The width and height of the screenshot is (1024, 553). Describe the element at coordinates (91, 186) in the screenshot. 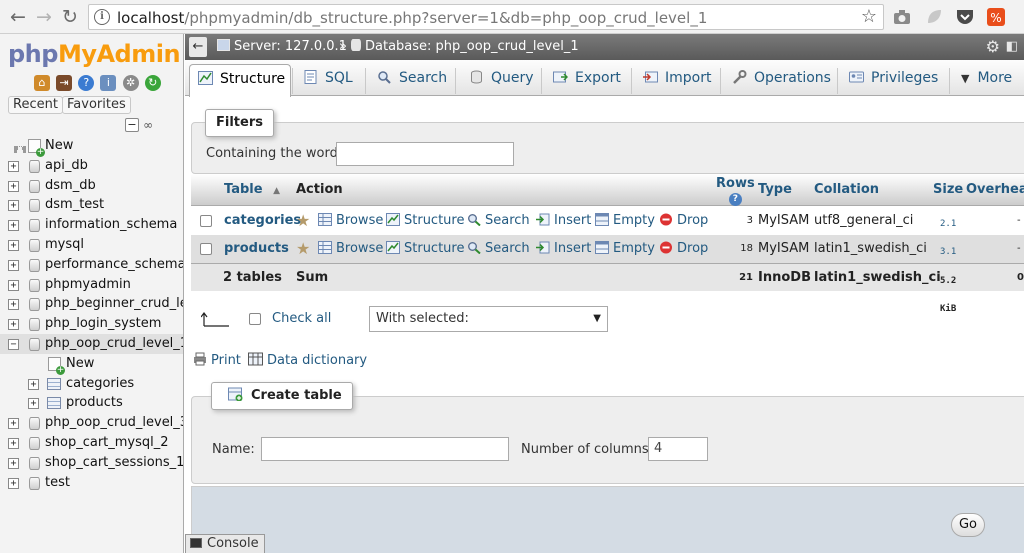

I see `tree-item-dsm-db: + dsm_db` at that location.